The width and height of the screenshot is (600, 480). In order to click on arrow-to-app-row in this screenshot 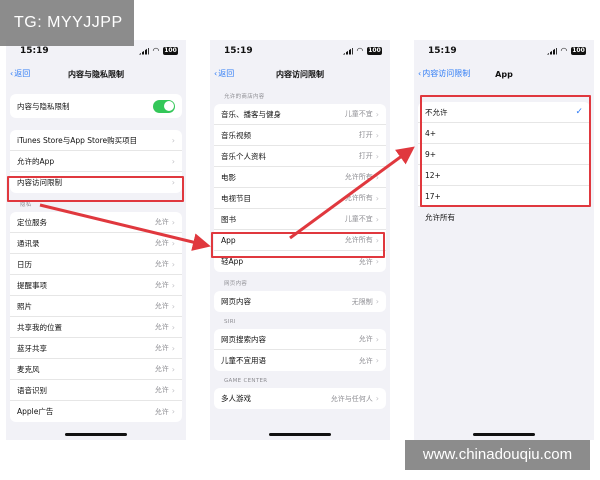, I will do `click(125, 227)`.